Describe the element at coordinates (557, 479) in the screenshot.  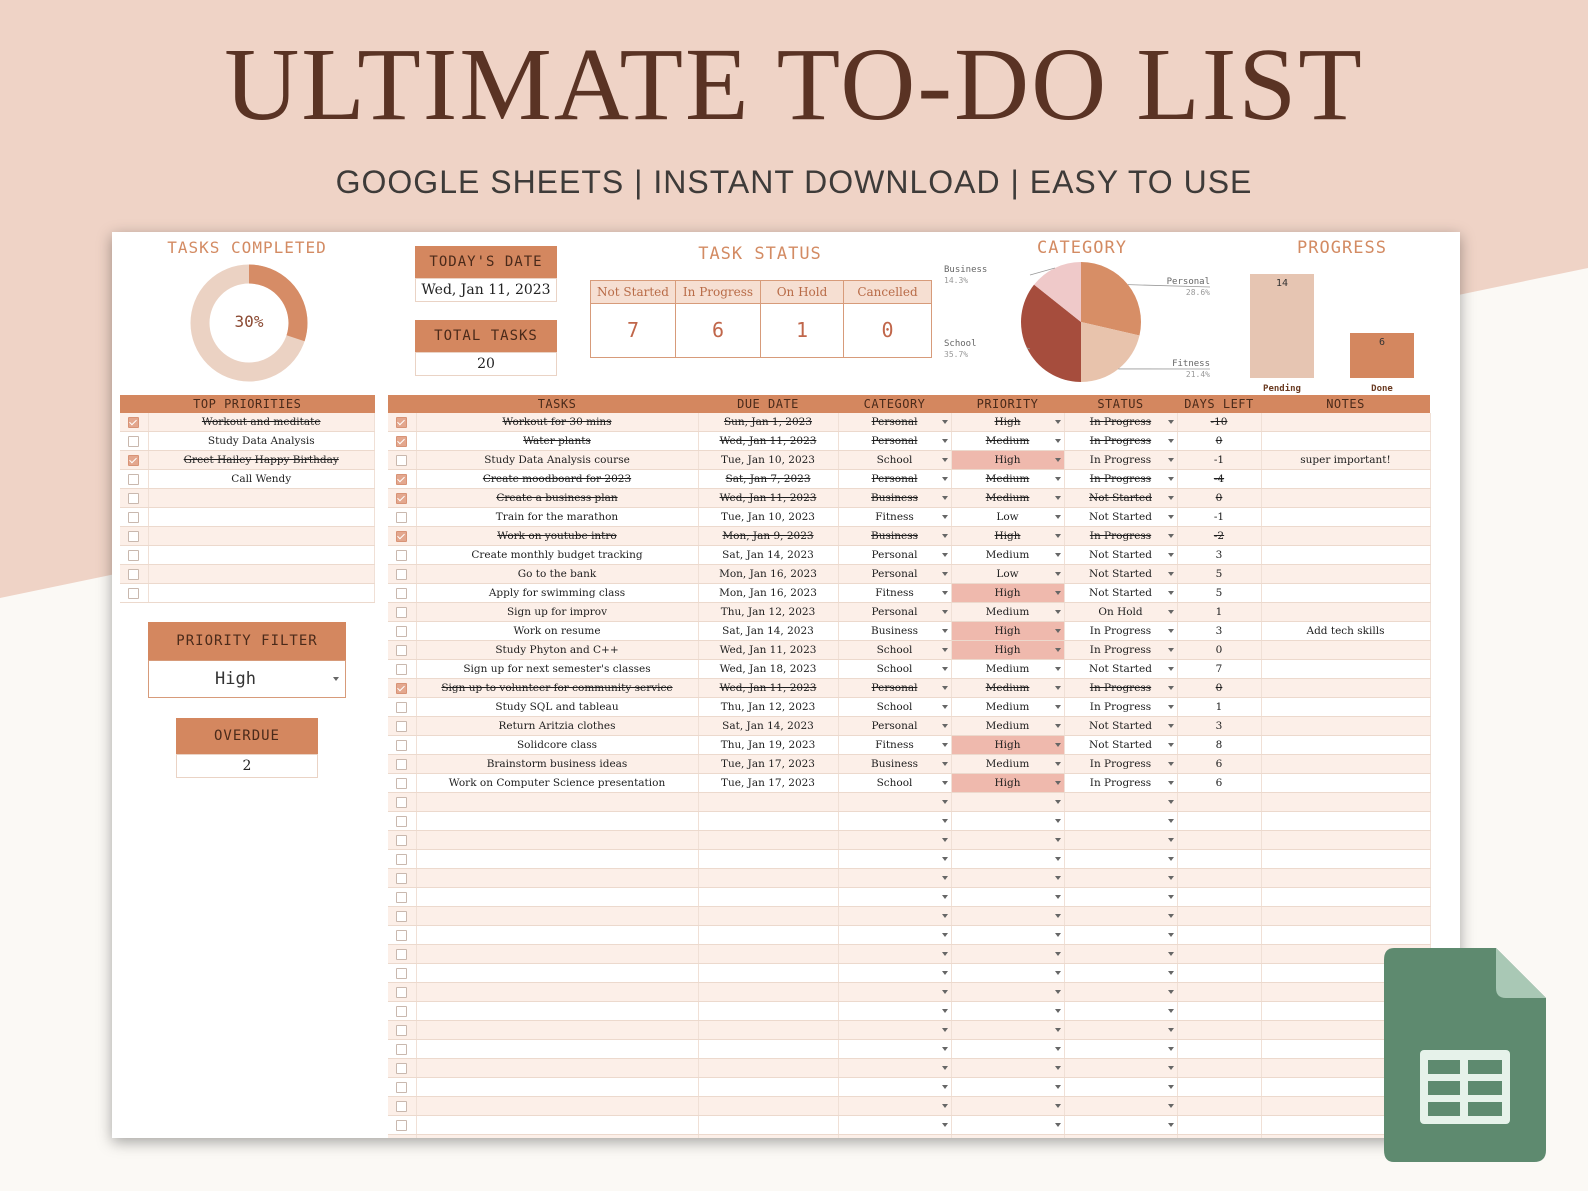
I see `task-name: Create moodboard for 2023` at that location.